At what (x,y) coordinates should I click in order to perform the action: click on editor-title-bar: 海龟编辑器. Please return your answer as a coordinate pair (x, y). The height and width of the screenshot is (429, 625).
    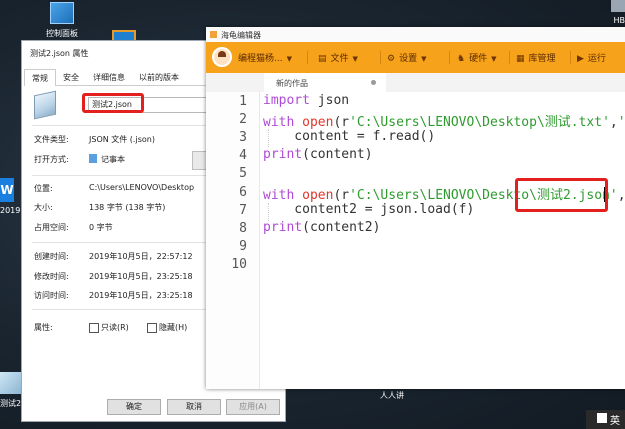
    Looking at the image, I should click on (415, 34).